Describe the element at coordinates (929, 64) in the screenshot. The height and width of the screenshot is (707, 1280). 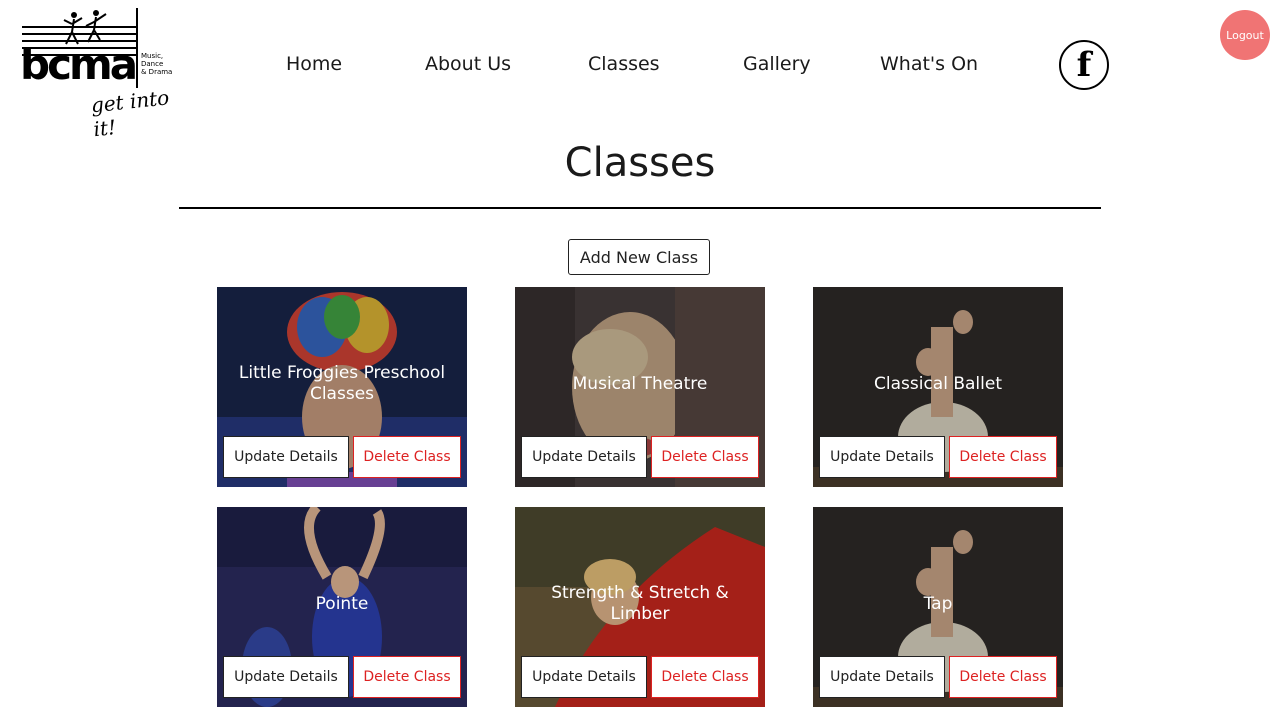
I see `nav-whats-on: What's On` at that location.